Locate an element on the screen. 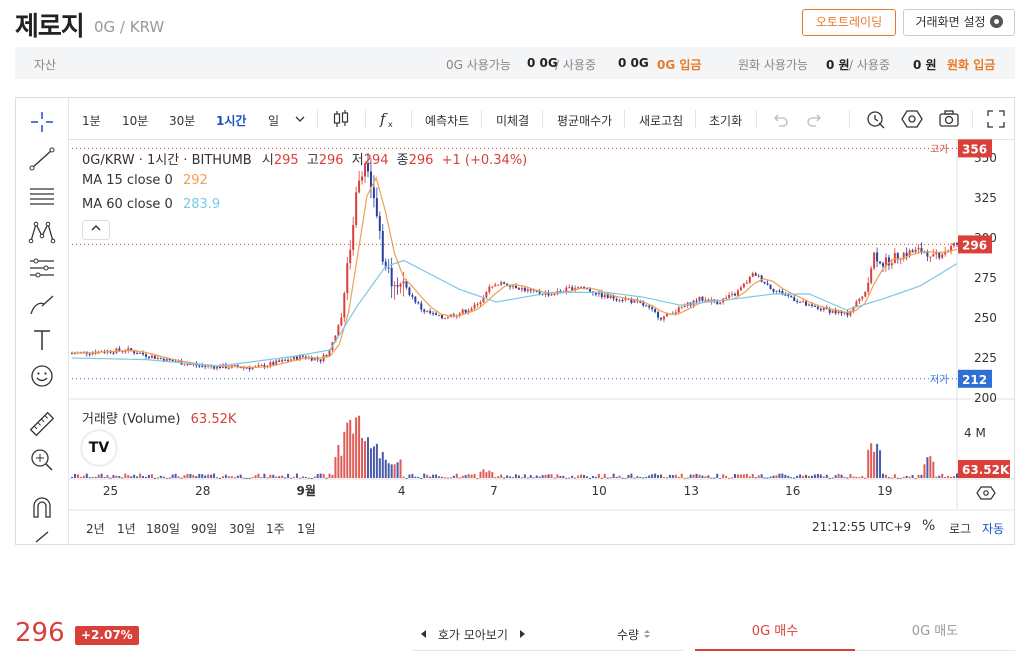 The image size is (1022, 658). percent-scale-toggle: % is located at coordinates (928, 526).